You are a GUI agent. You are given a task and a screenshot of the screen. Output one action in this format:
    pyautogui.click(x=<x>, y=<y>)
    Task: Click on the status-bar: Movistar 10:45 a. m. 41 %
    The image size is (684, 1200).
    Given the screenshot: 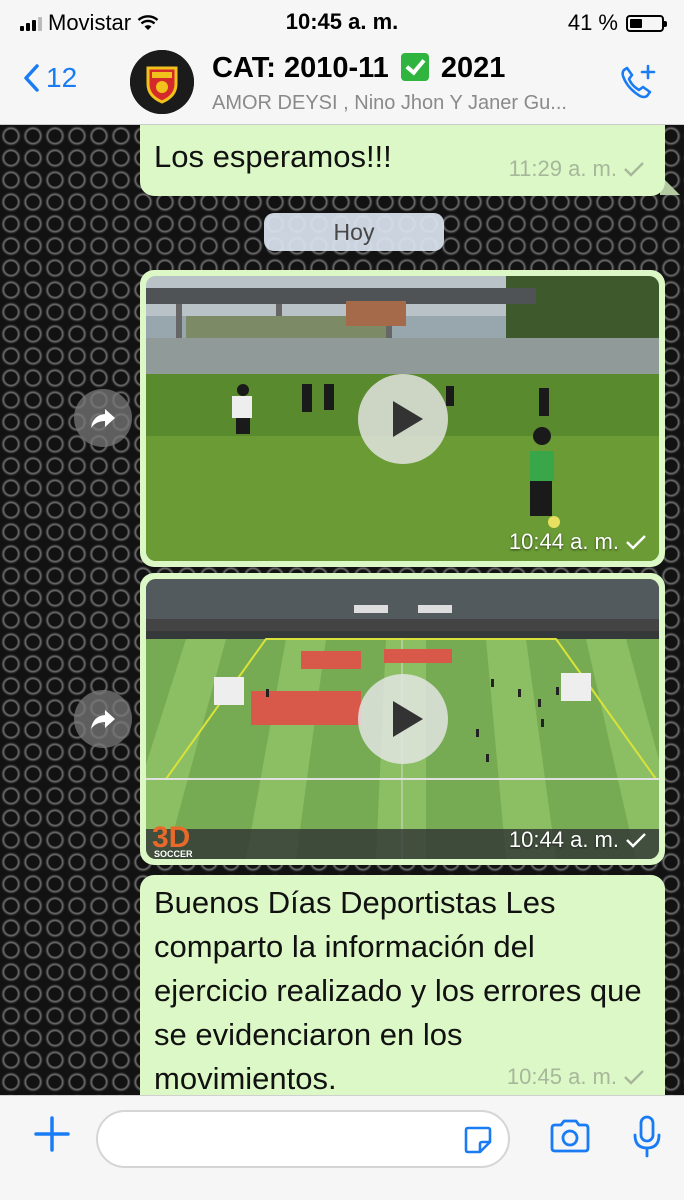 What is the action you would take?
    pyautogui.click(x=342, y=22)
    